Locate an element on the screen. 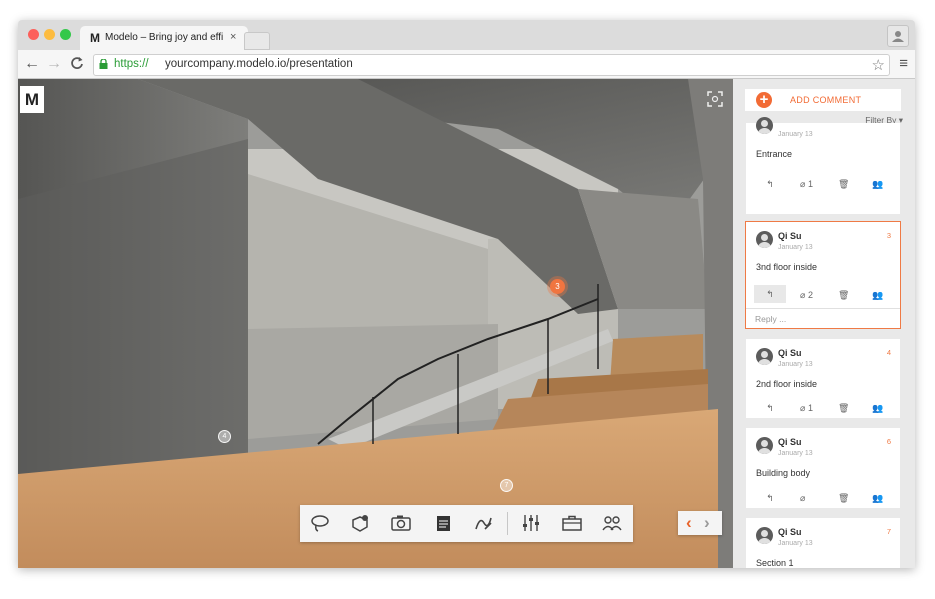 The width and height of the screenshot is (935, 599). tab-bar: M Modelo – Bring joy and effi × is located at coordinates (466, 35).